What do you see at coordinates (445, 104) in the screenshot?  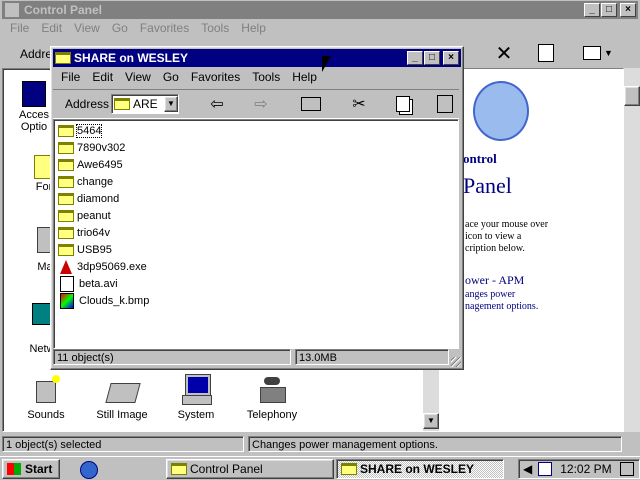 I see `paste-icon` at bounding box center [445, 104].